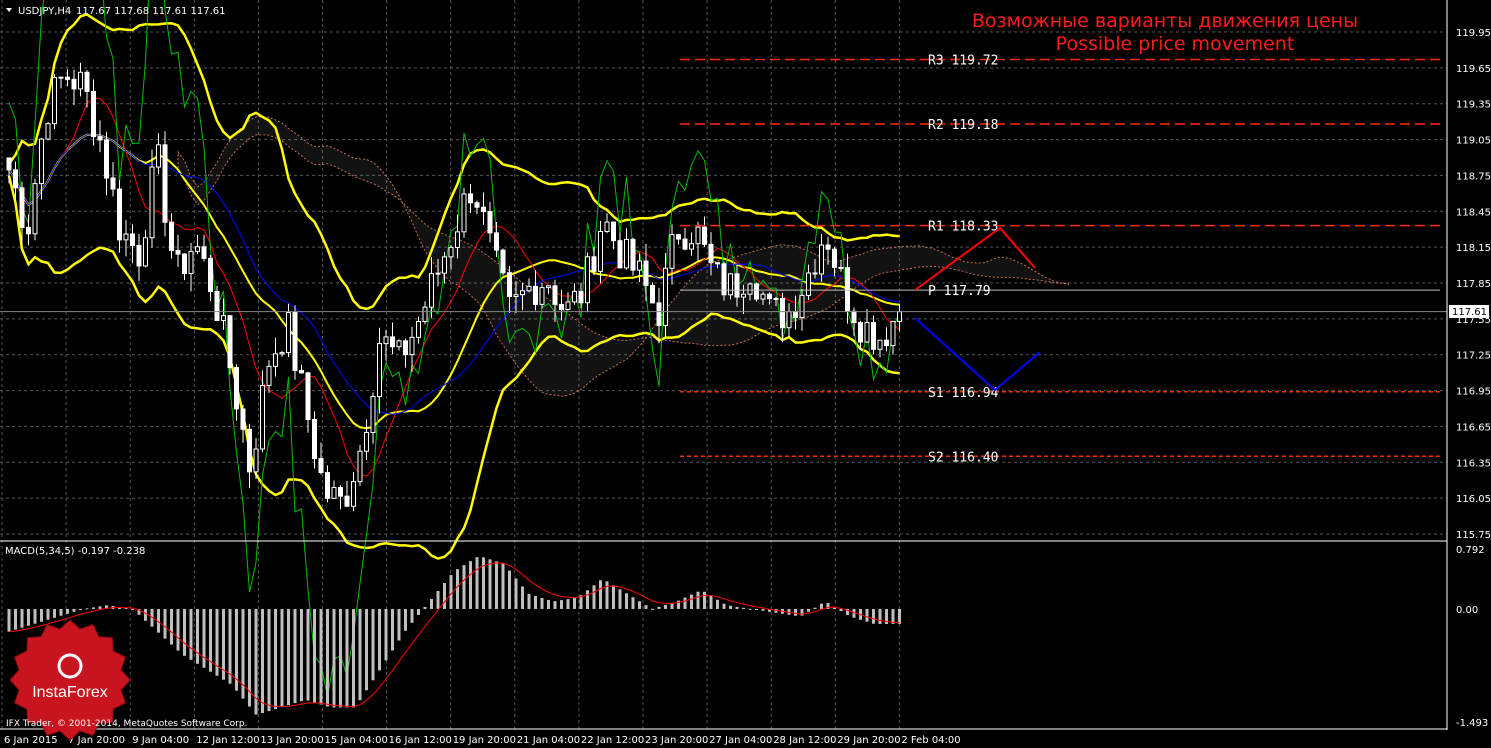 This screenshot has height=748, width=1491. Describe the element at coordinates (160, 740) in the screenshot. I see `time-tick-label: 9 Jan 04:00` at that location.